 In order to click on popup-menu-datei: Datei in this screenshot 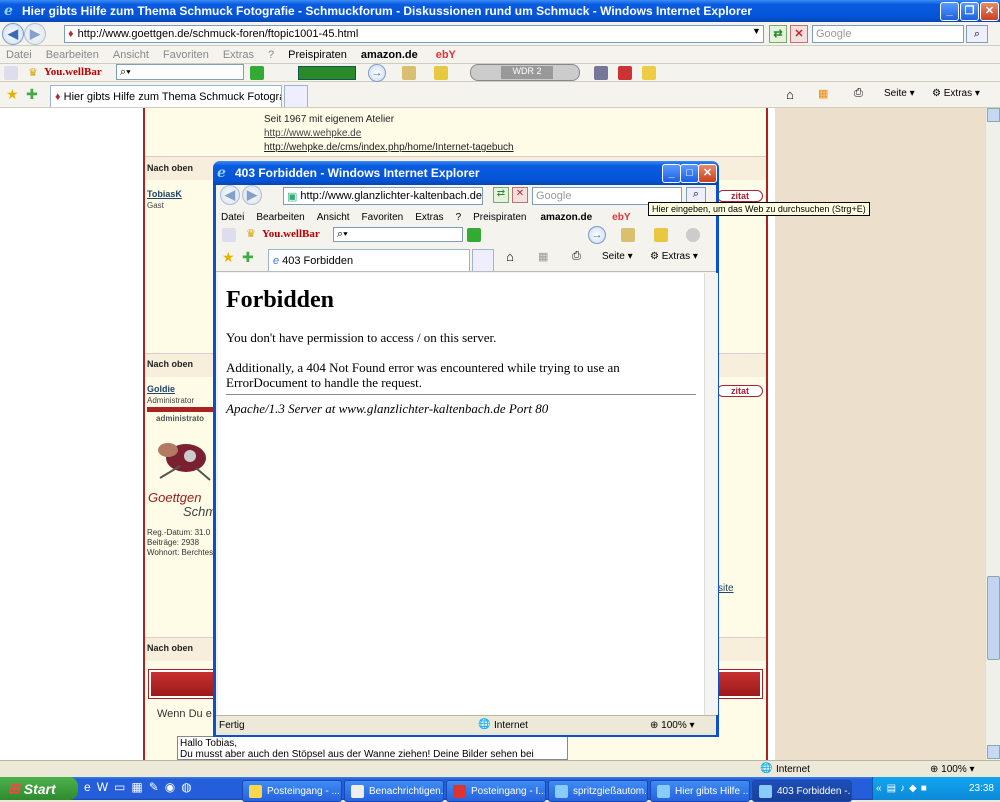, I will do `click(232, 219)`.